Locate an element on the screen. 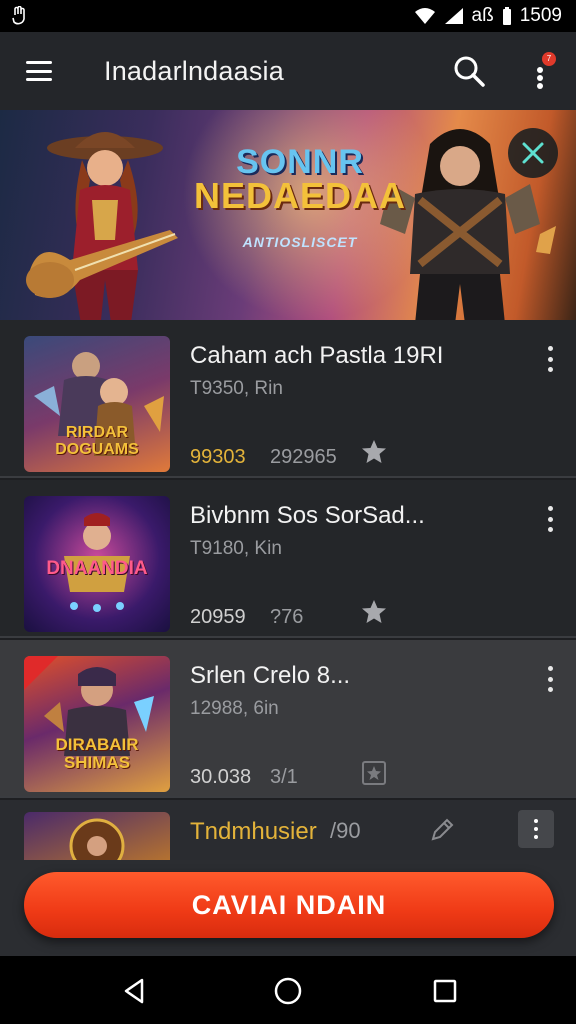 This screenshot has width=576, height=1024. banner-close-button is located at coordinates (533, 153).